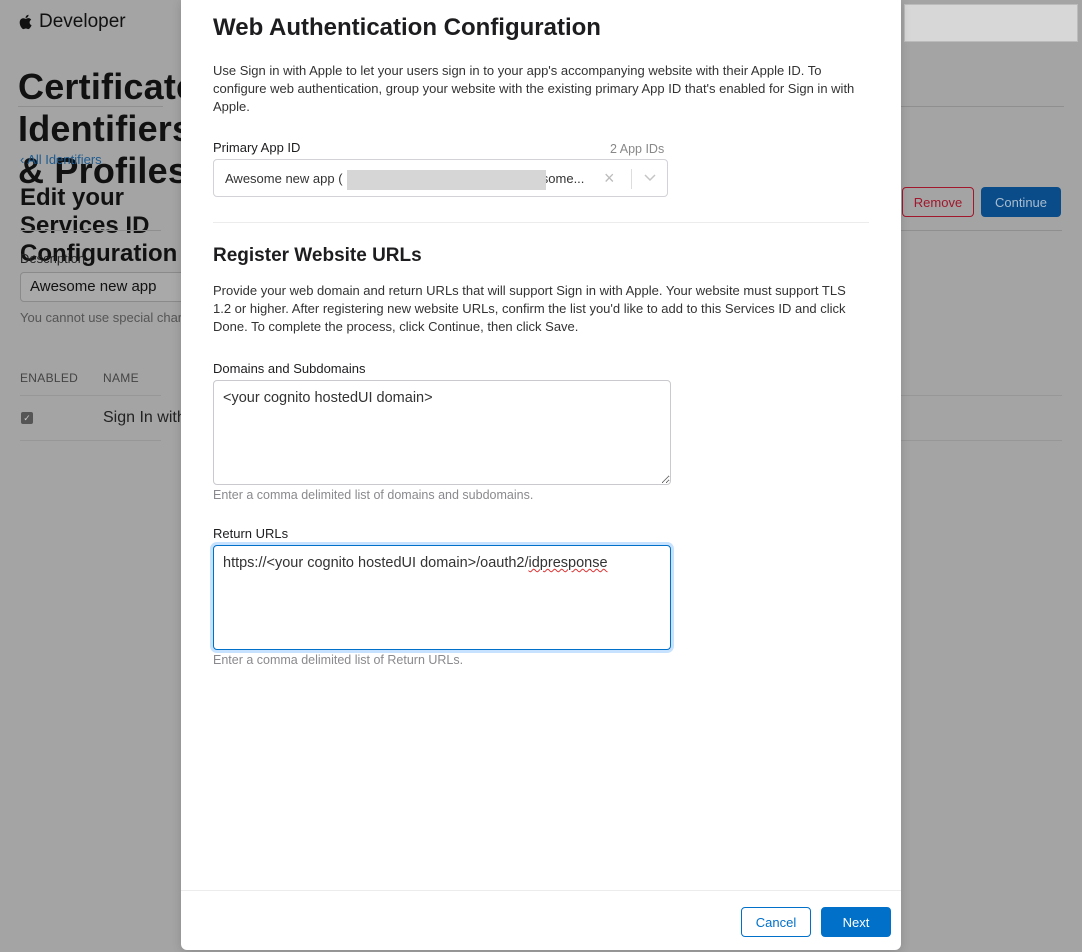  Describe the element at coordinates (1021, 202) in the screenshot. I see `continue-button: Continue` at that location.